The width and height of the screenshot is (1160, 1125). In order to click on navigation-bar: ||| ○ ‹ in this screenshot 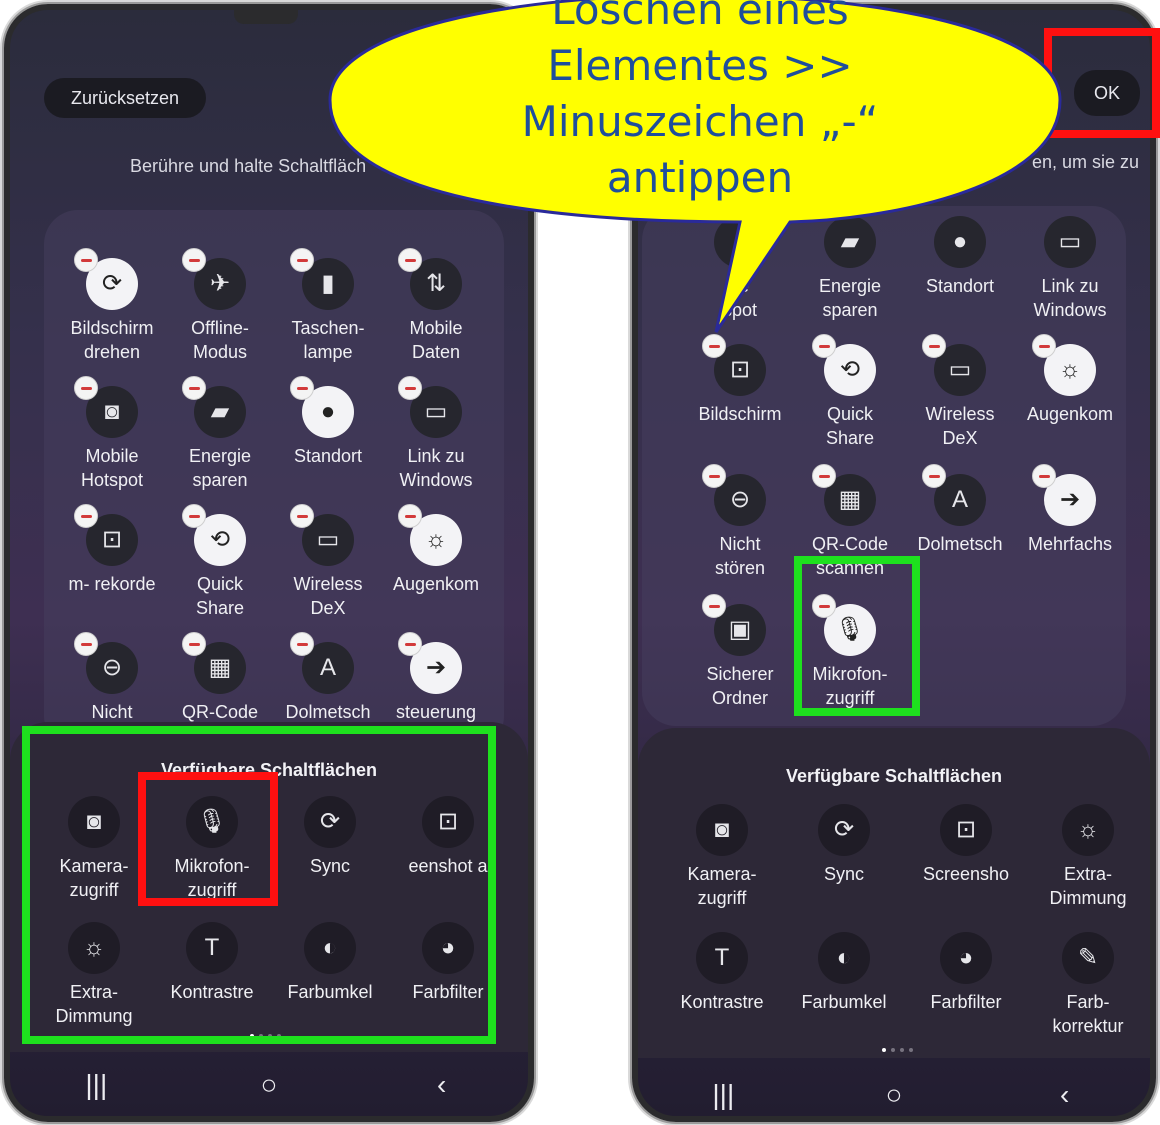, I will do `click(894, 1088)`.